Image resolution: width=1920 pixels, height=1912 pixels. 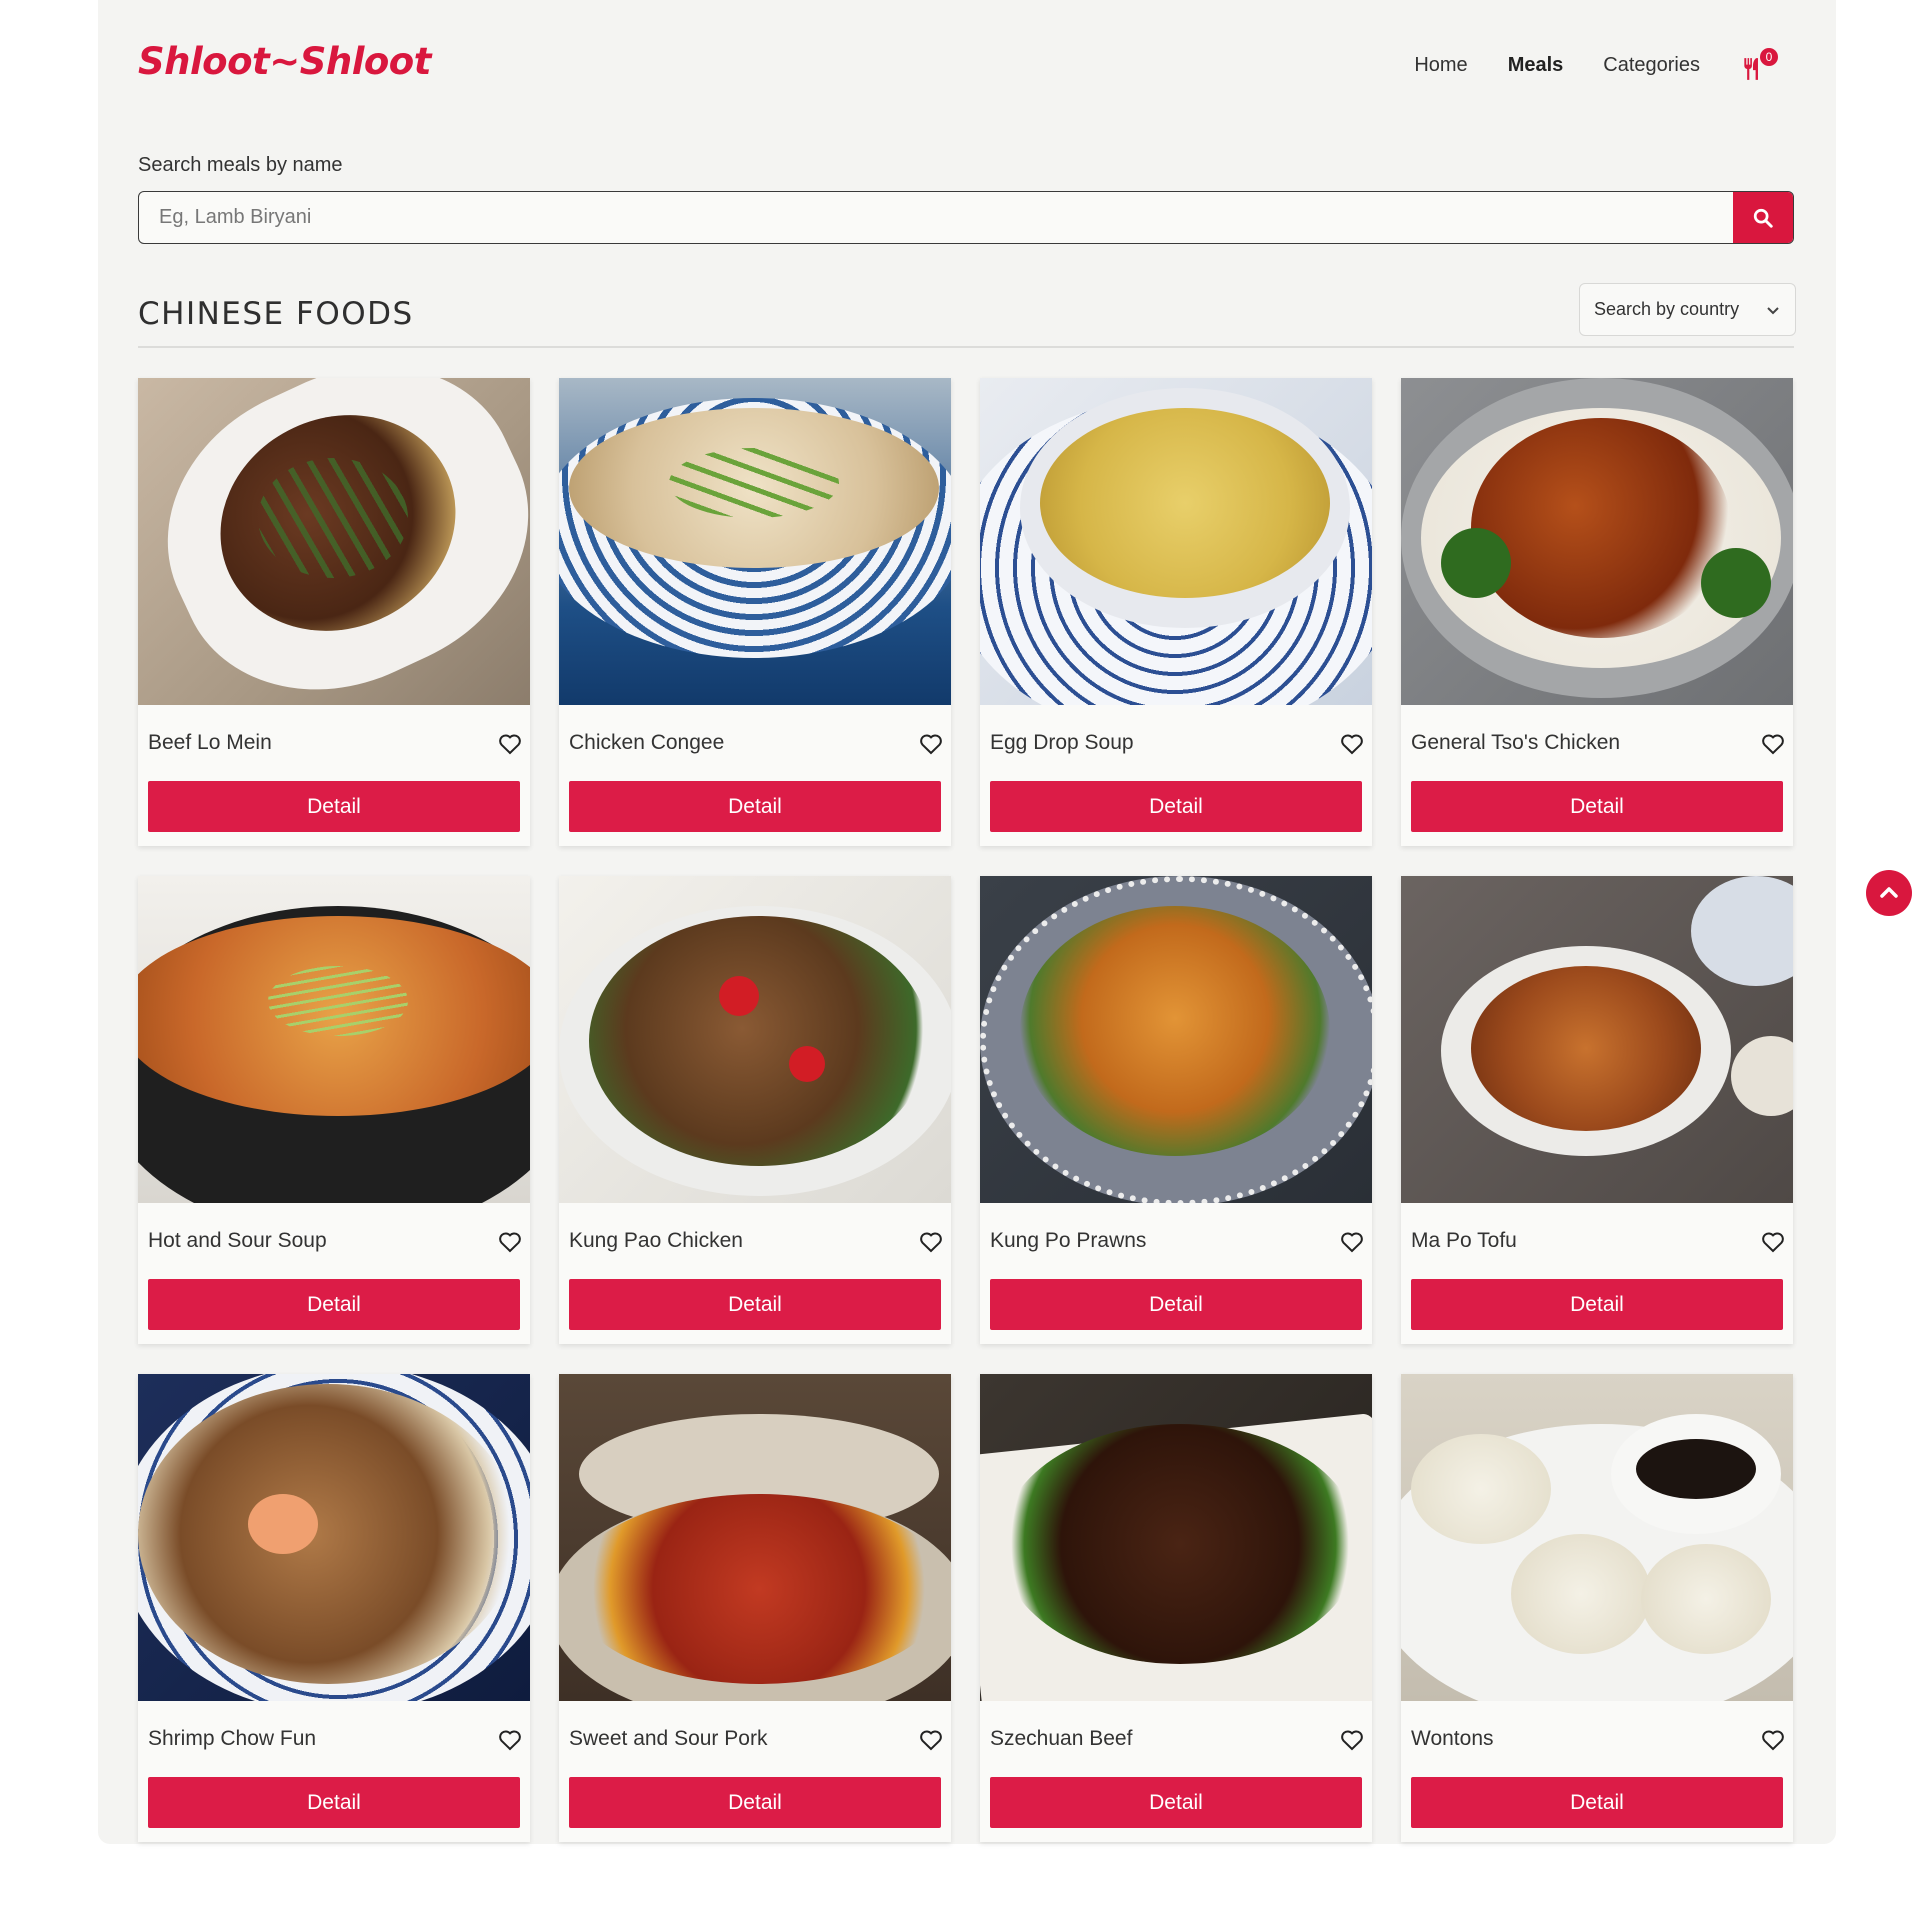 I want to click on nav-categories: Categories, so click(x=1651, y=65).